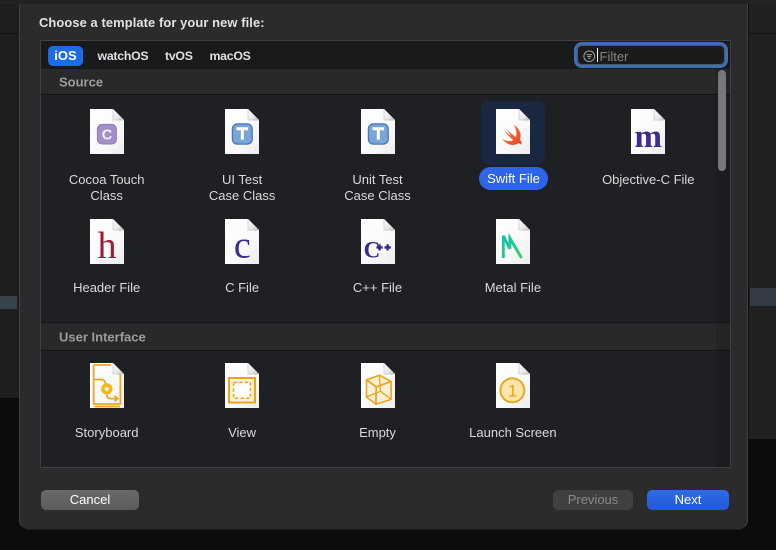  I want to click on svg-text: h, so click(106, 244).